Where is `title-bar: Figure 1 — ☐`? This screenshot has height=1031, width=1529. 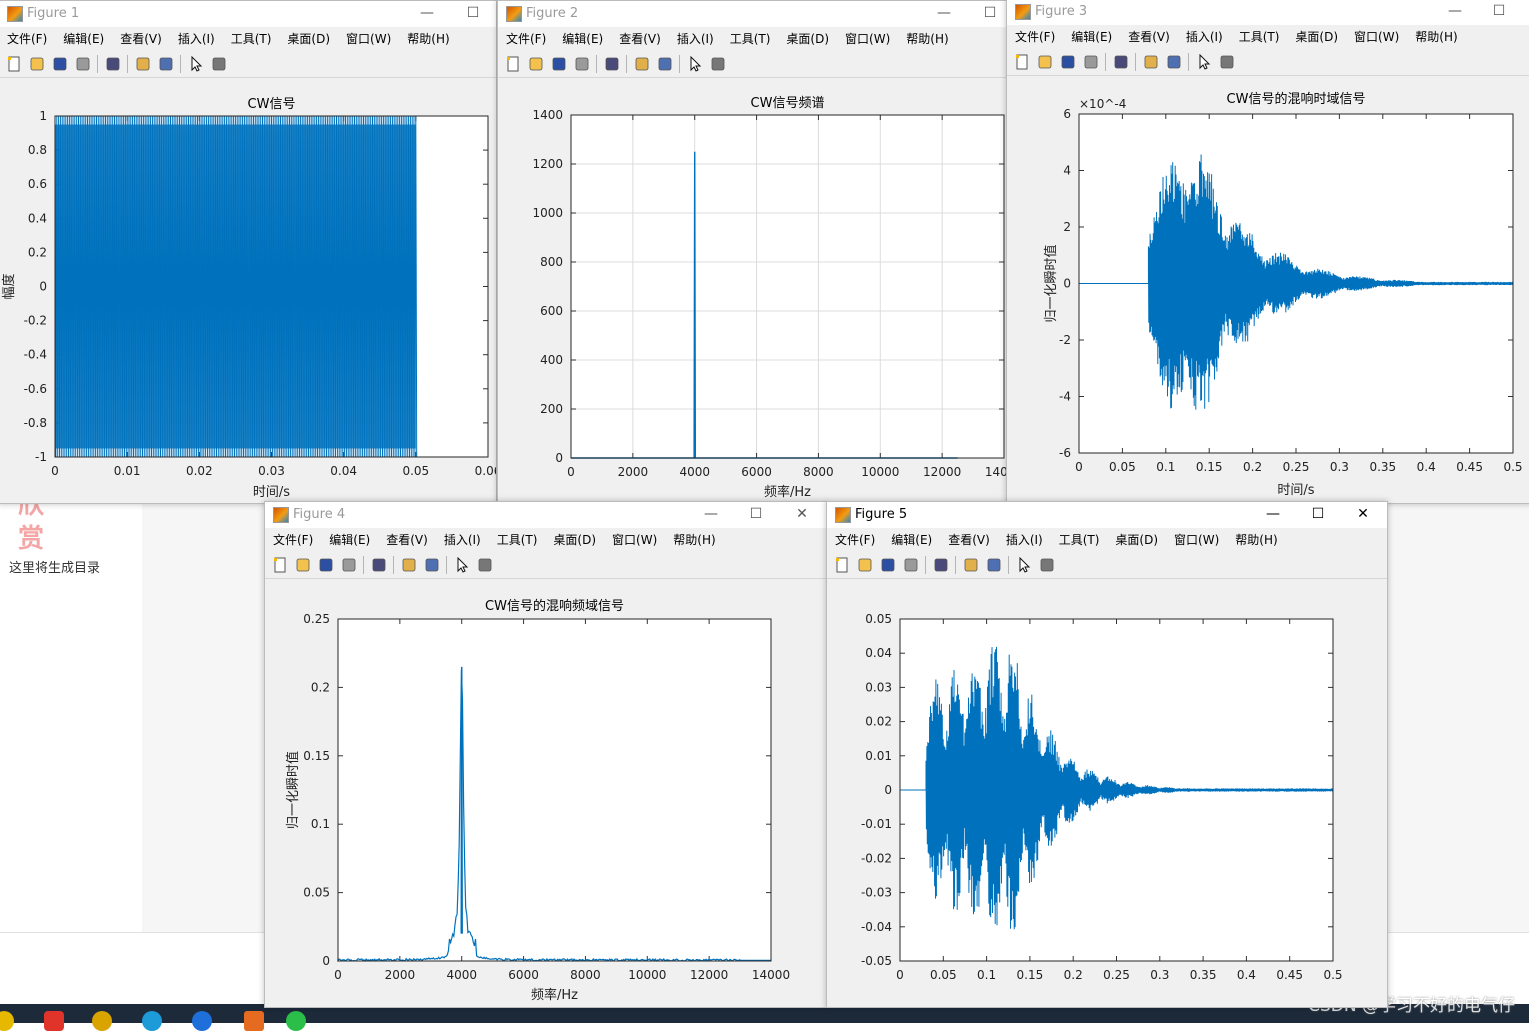 title-bar: Figure 1 — ☐ is located at coordinates (248, 14).